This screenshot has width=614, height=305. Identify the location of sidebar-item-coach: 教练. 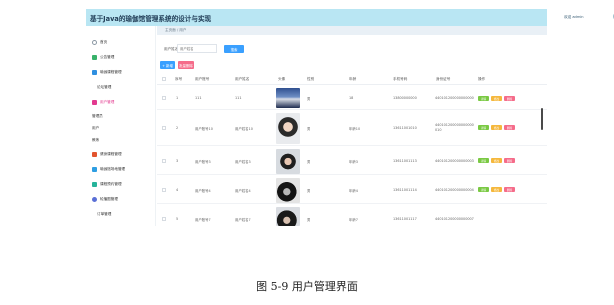
(95, 140).